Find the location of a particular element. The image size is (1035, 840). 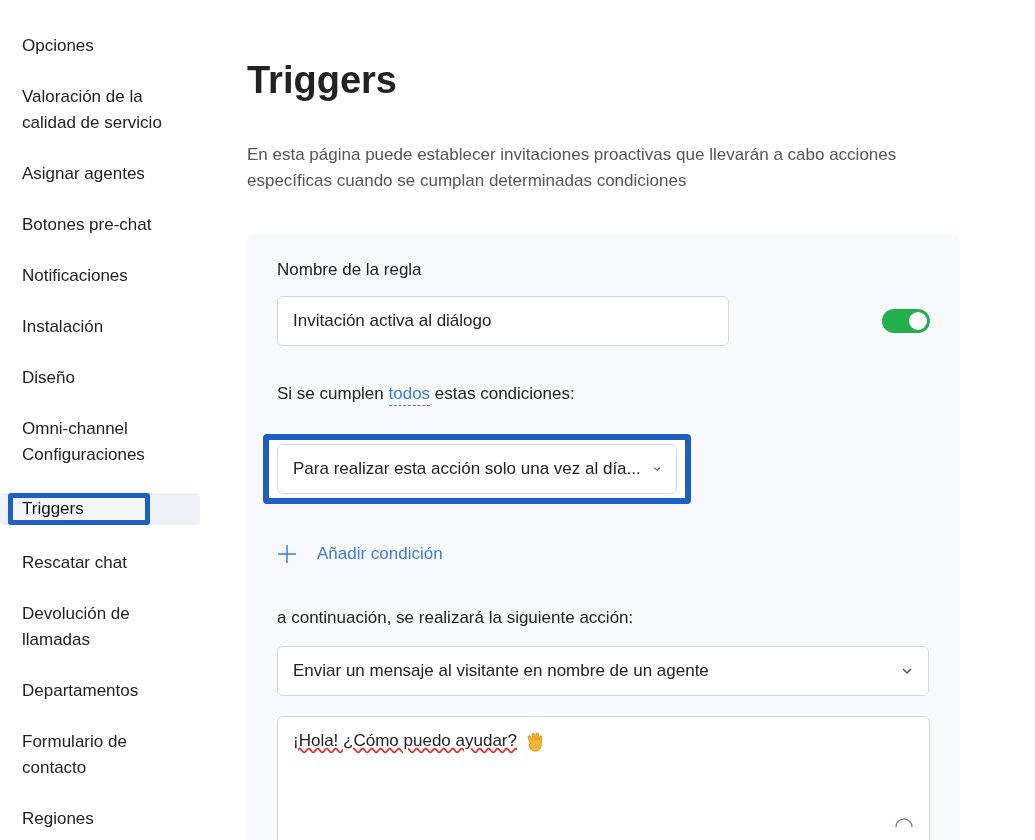

waving-hand-icon is located at coordinates (534, 742).